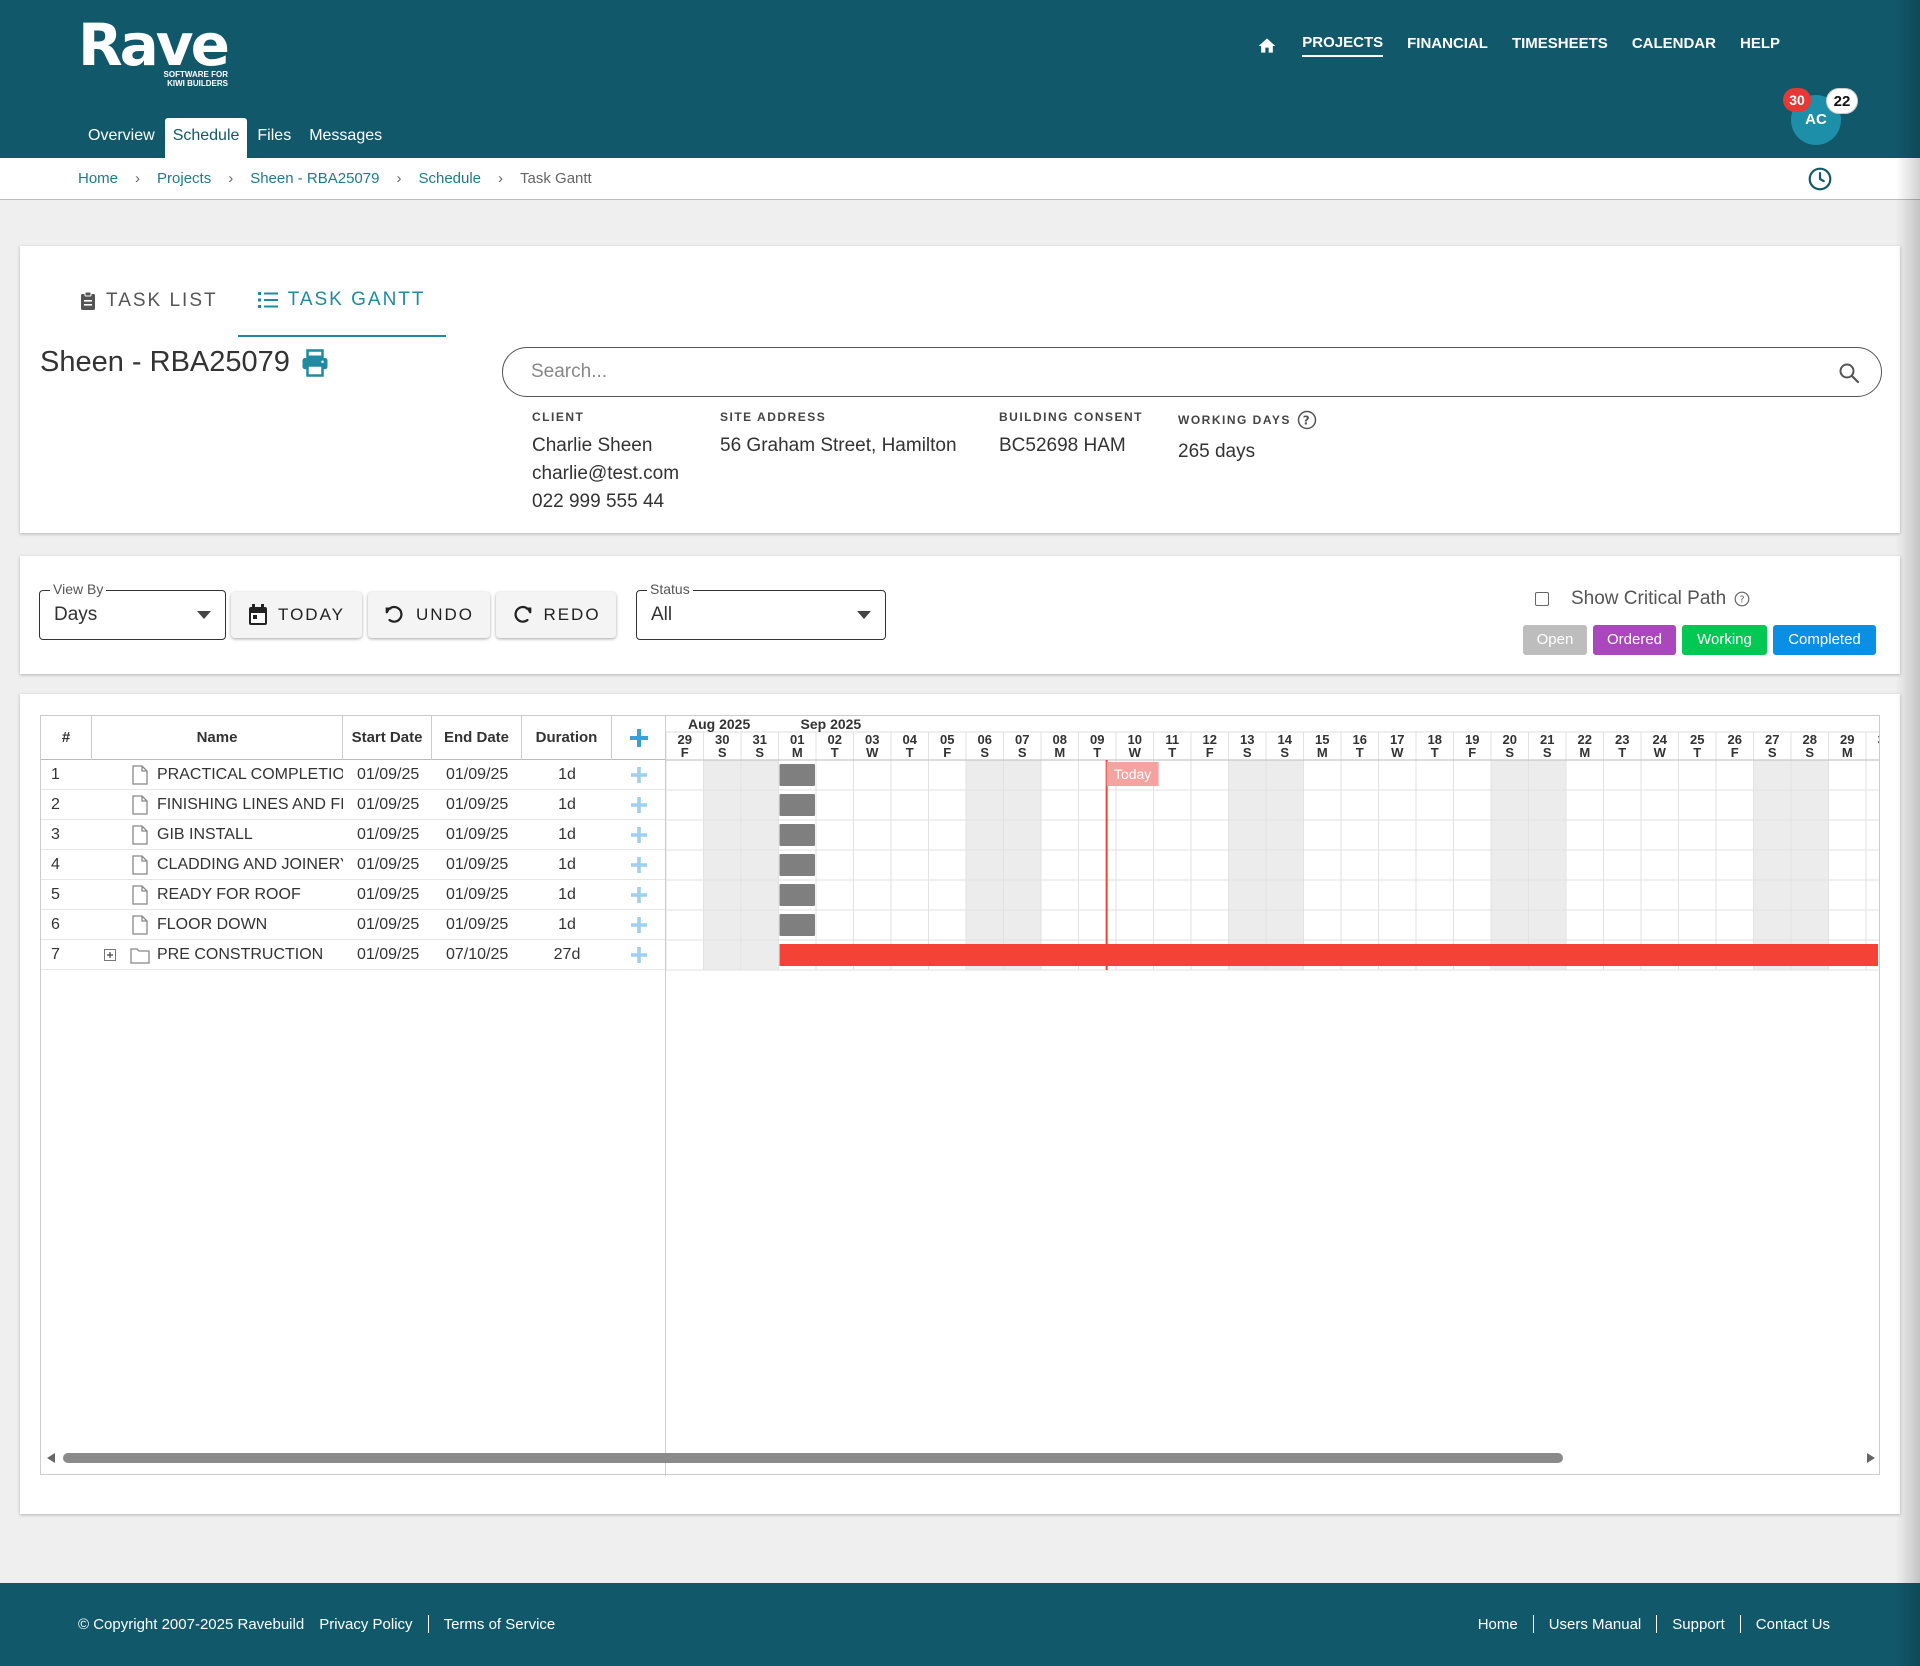 The width and height of the screenshot is (1920, 1666). What do you see at coordinates (761, 615) in the screenshot?
I see `status-select: All` at bounding box center [761, 615].